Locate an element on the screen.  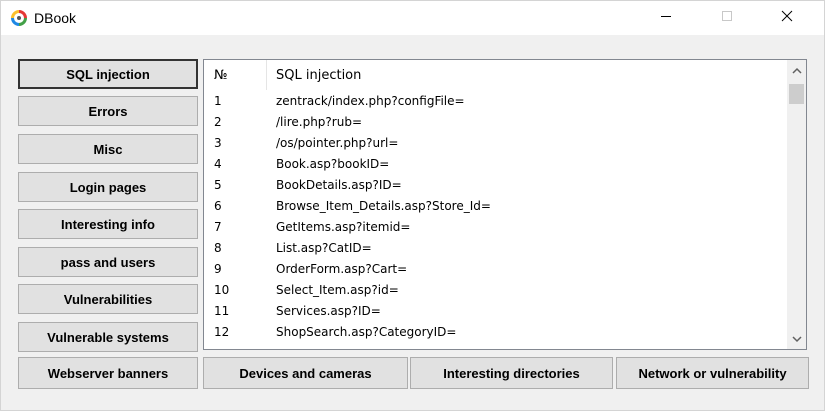
list-item: 11 Services.asp?ID= is located at coordinates (485, 311).